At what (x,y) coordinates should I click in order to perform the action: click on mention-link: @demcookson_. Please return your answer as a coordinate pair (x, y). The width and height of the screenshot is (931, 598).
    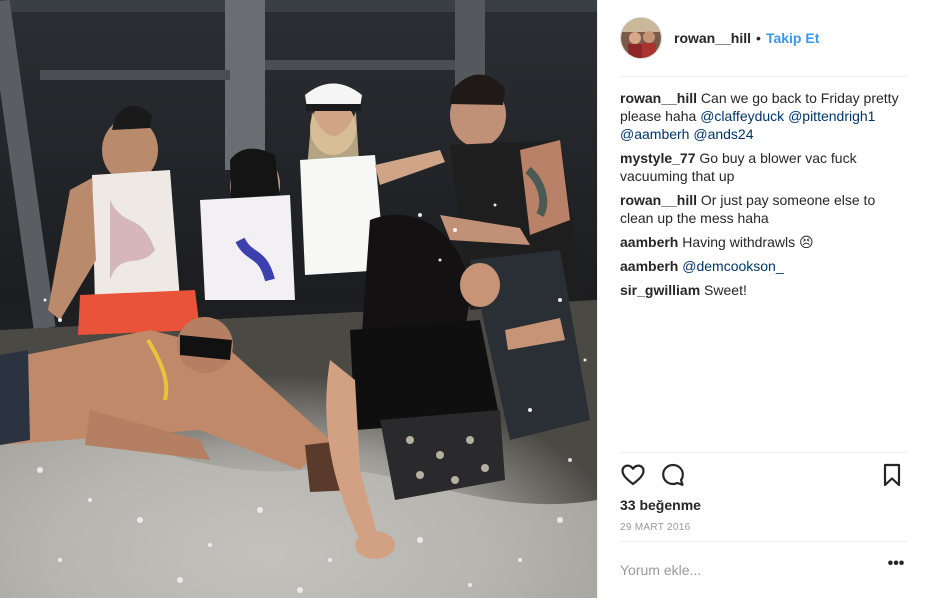
    Looking at the image, I should click on (732, 266).